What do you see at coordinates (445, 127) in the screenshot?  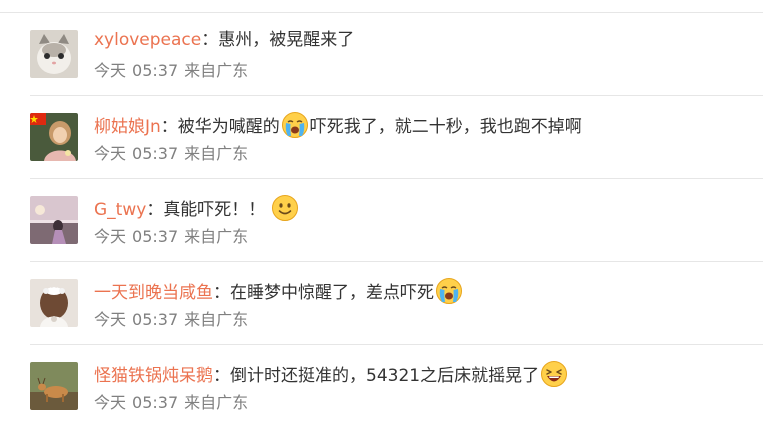 I see `comment-text-after-emoji: 吓死我了，就二十秒，我也跑不掉啊` at bounding box center [445, 127].